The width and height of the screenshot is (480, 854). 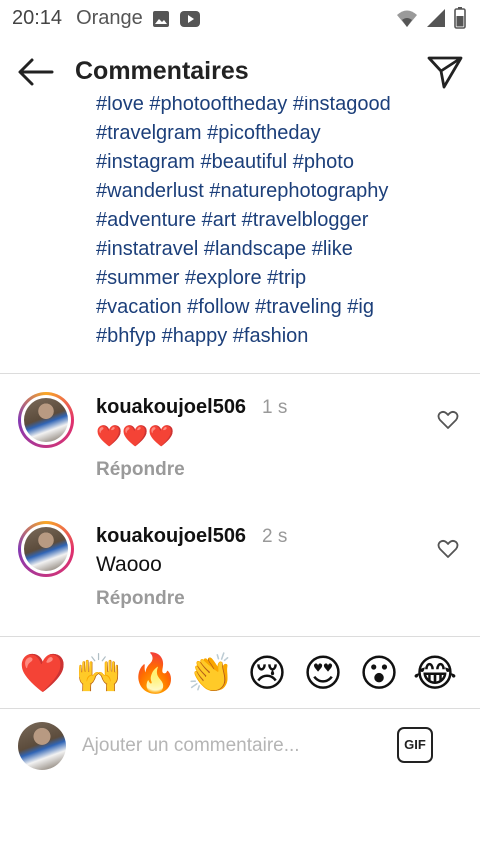 I want to click on comment-composer: GIF, so click(x=240, y=746).